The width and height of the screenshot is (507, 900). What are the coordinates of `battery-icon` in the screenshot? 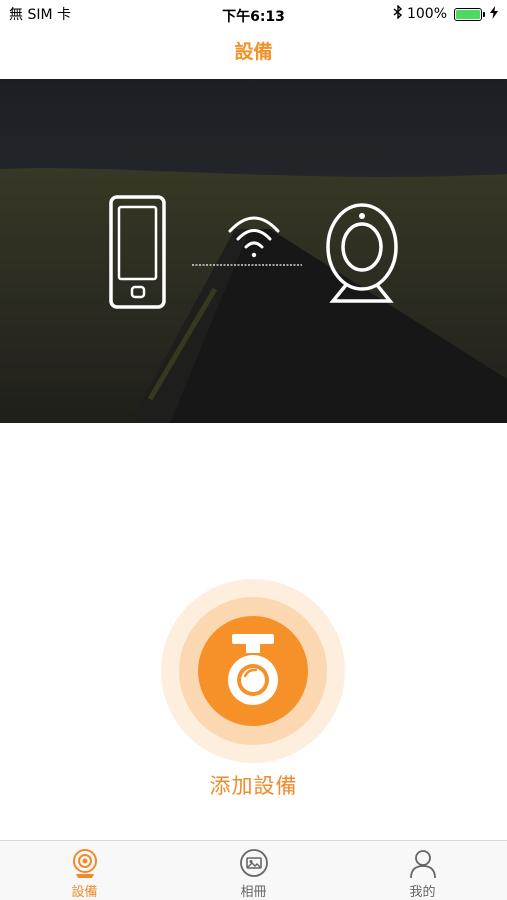 It's located at (469, 14).